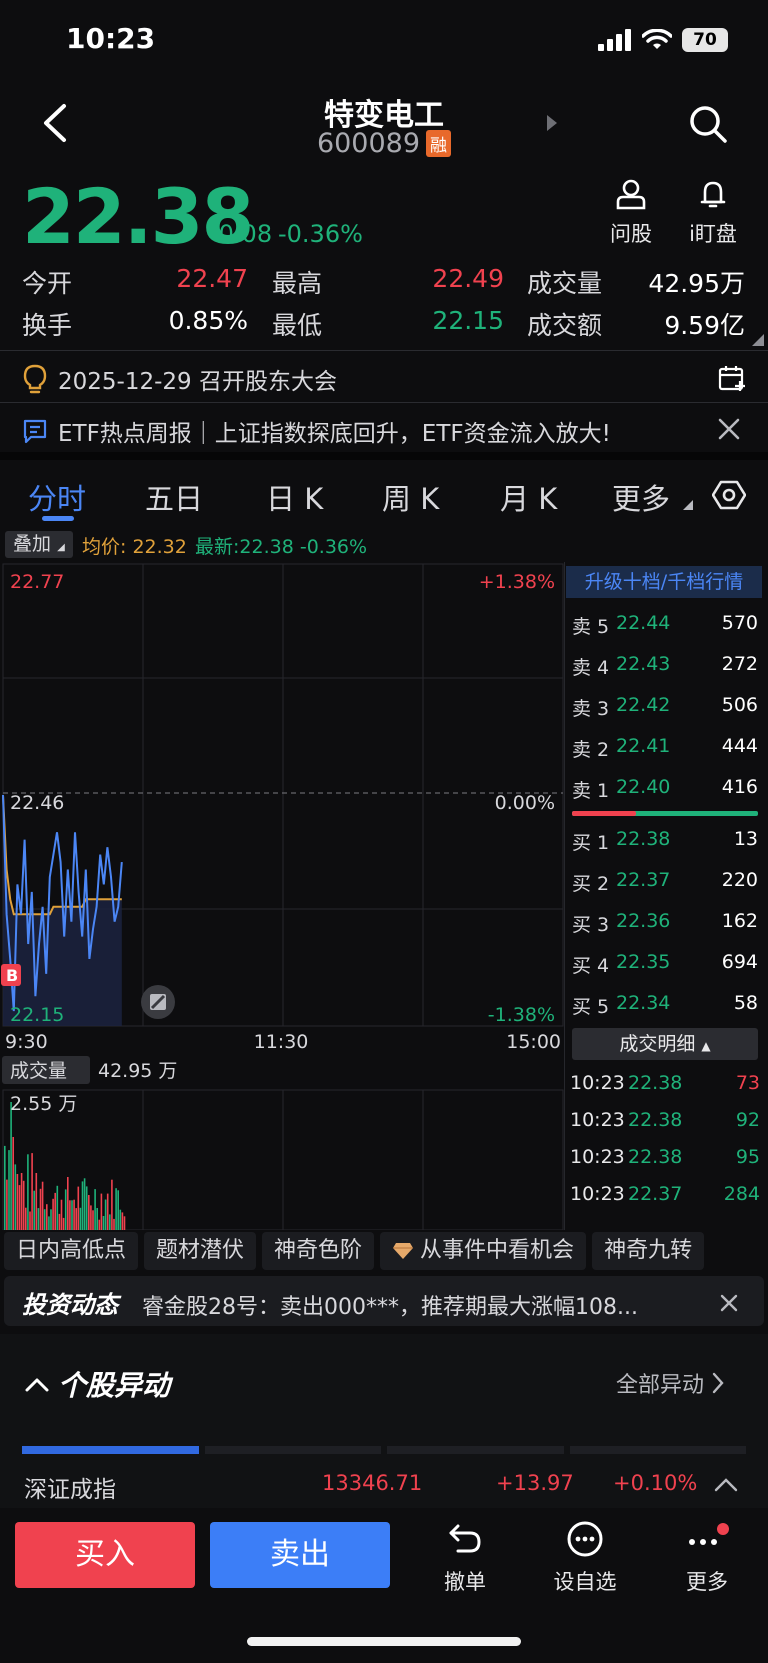 This screenshot has height=1663, width=768. Describe the element at coordinates (105, 1555) in the screenshot. I see `buy-button: 买入` at that location.